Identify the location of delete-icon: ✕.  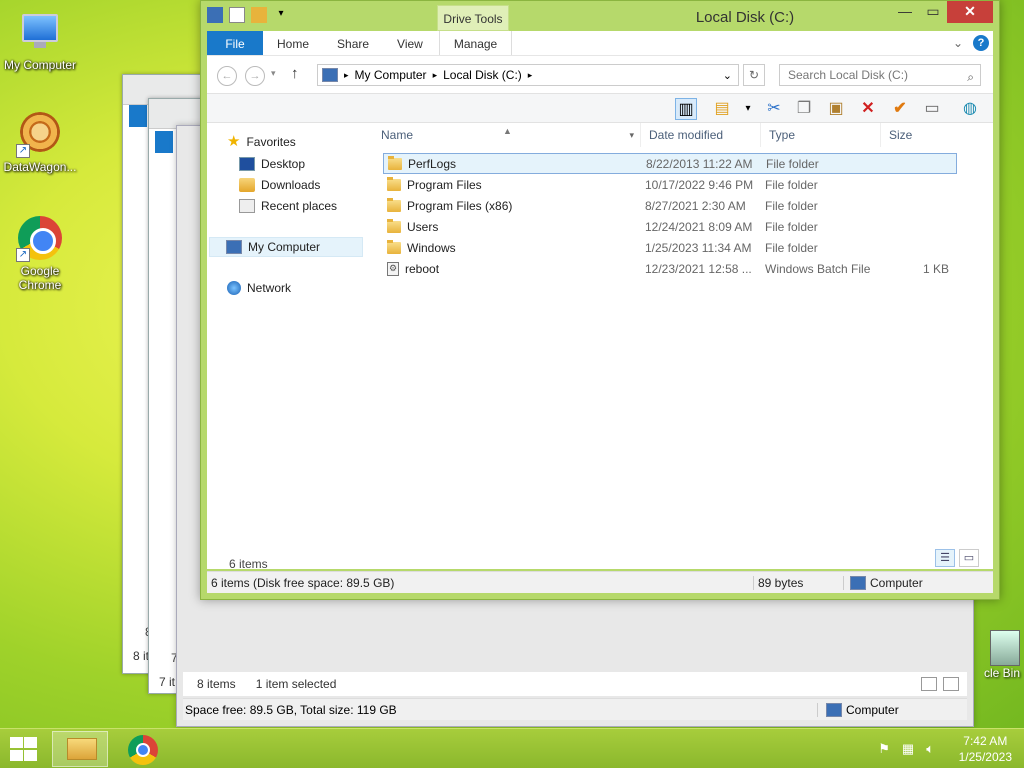
(868, 109).